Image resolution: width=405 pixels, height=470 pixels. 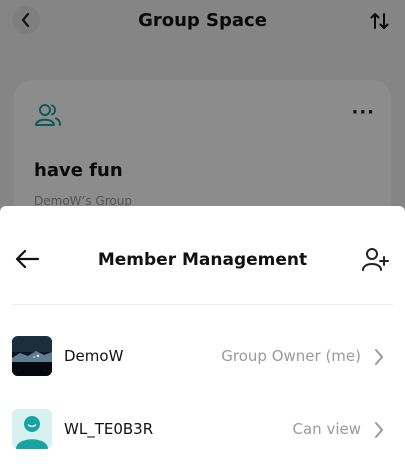 I want to click on divider, so click(x=202, y=304).